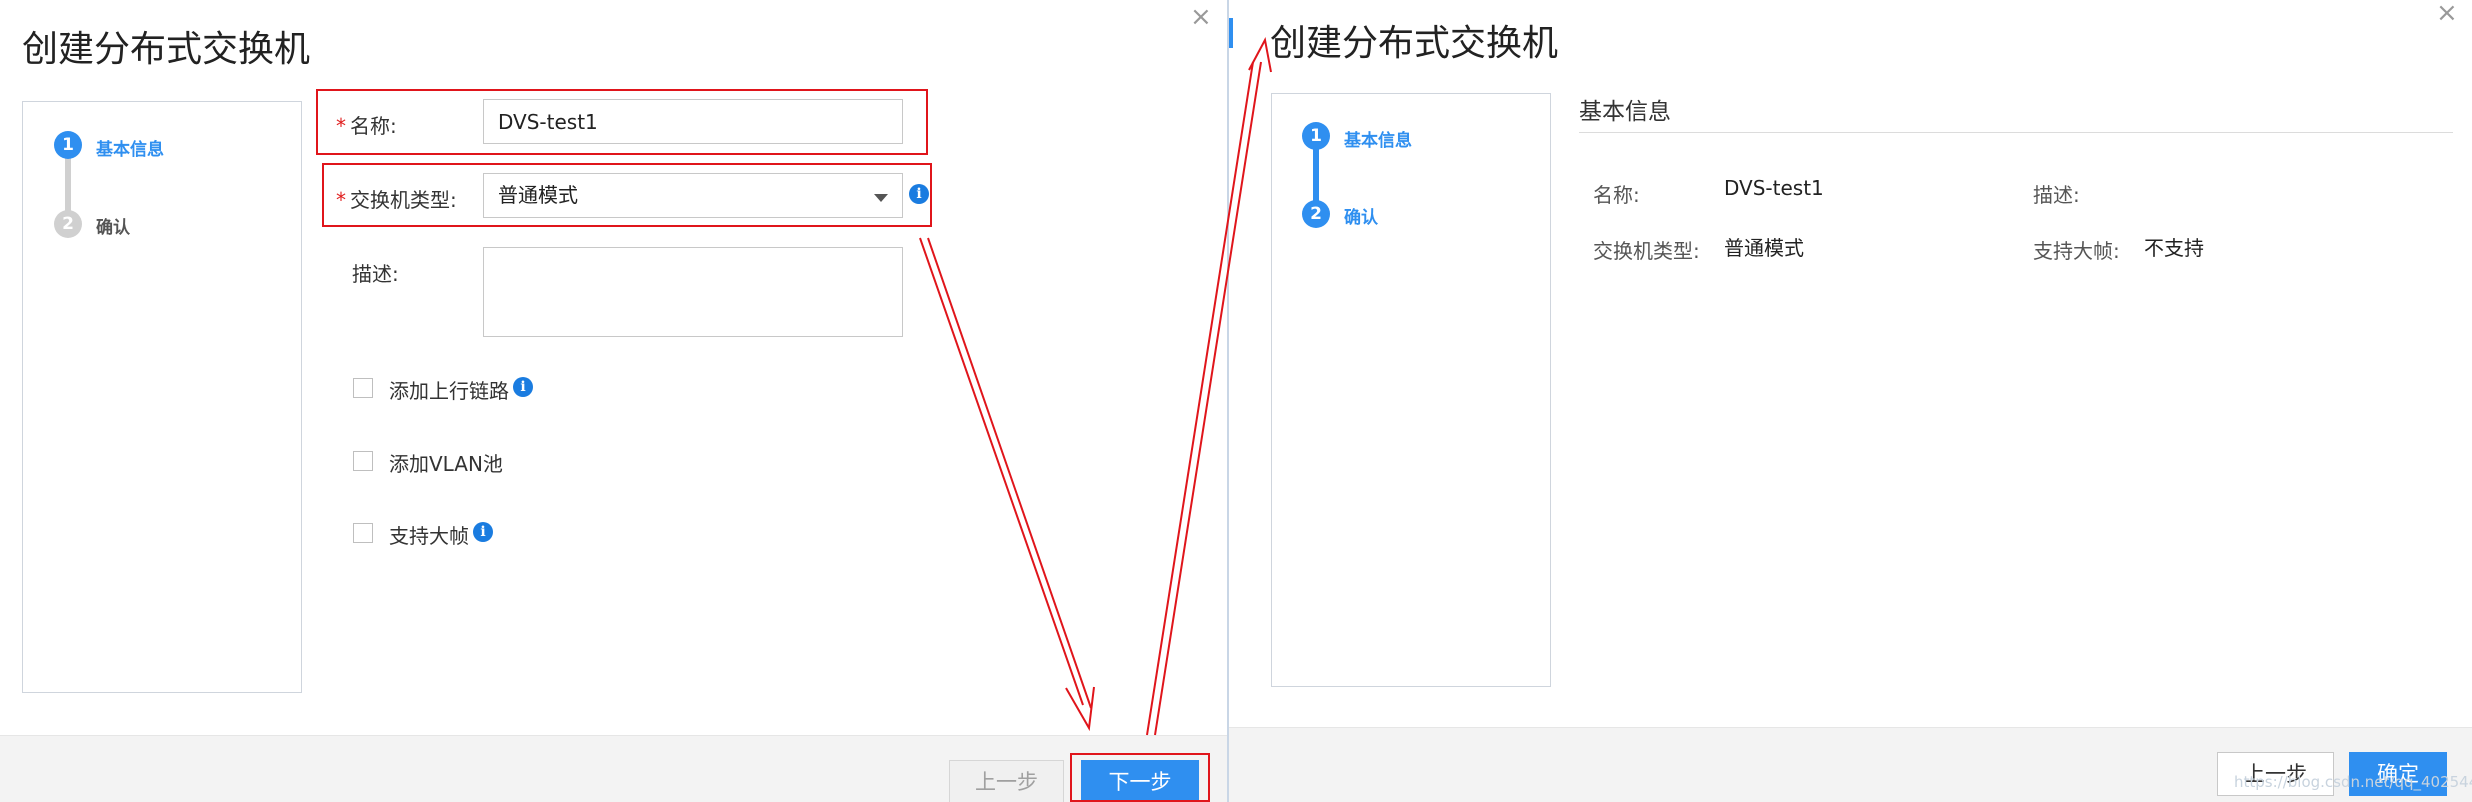  Describe the element at coordinates (1646, 251) in the screenshot. I see `switch-type-label: 交换机类型:` at that location.